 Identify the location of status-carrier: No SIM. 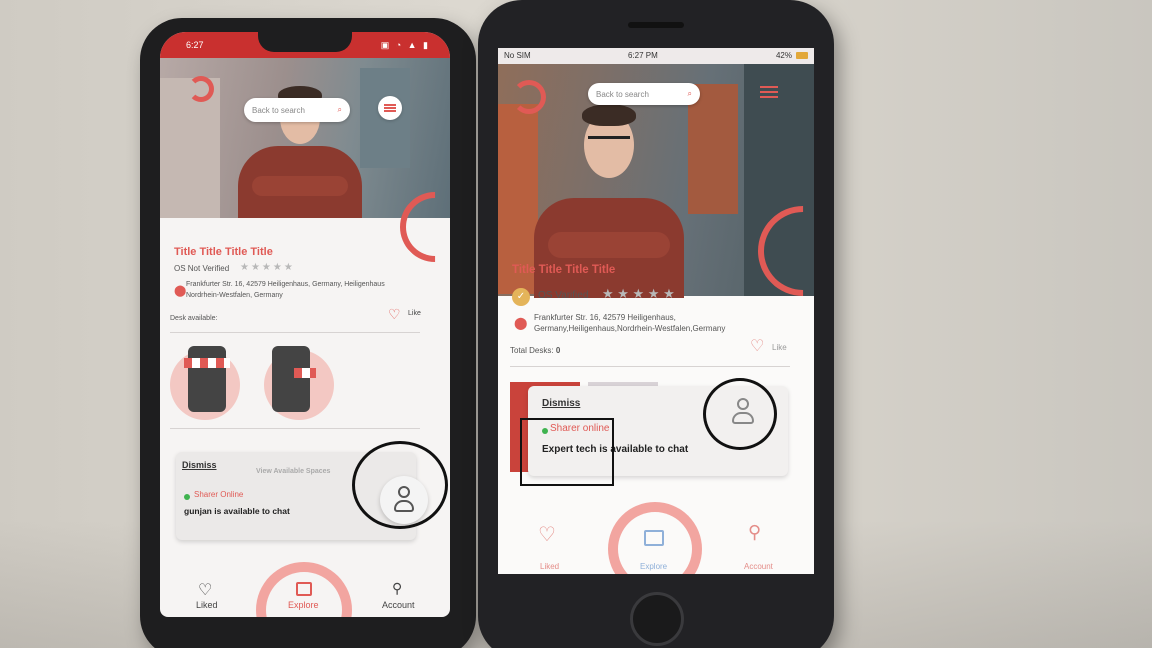
(517, 55).